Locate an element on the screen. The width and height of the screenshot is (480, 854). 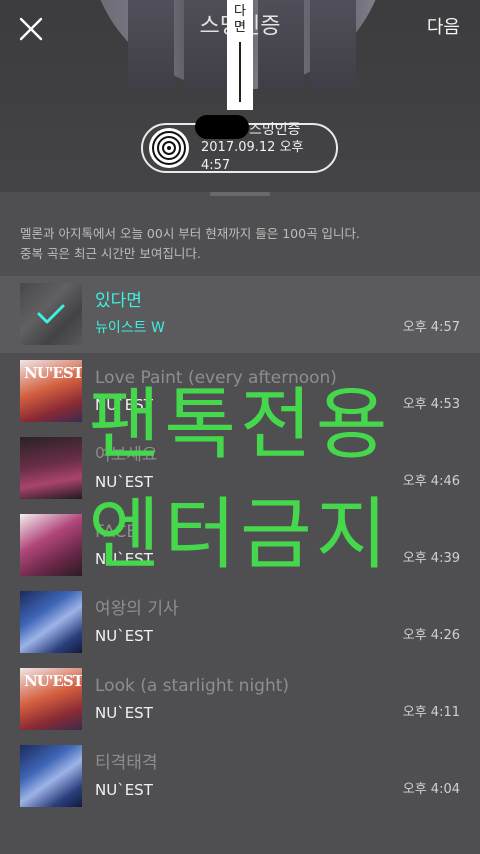
song-title: 여왕의 기사 is located at coordinates (137, 609).